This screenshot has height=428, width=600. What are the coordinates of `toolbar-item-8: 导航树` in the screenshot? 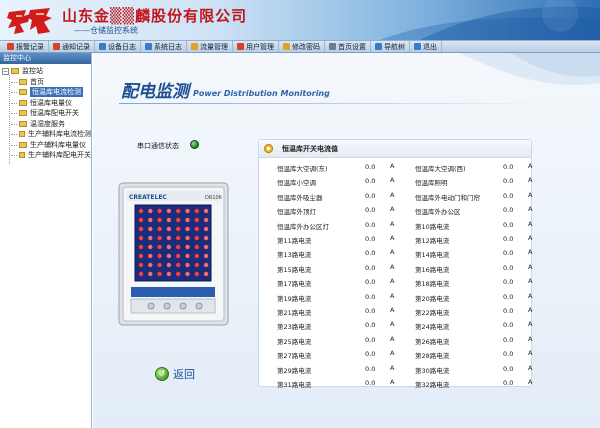 It's located at (390, 46).